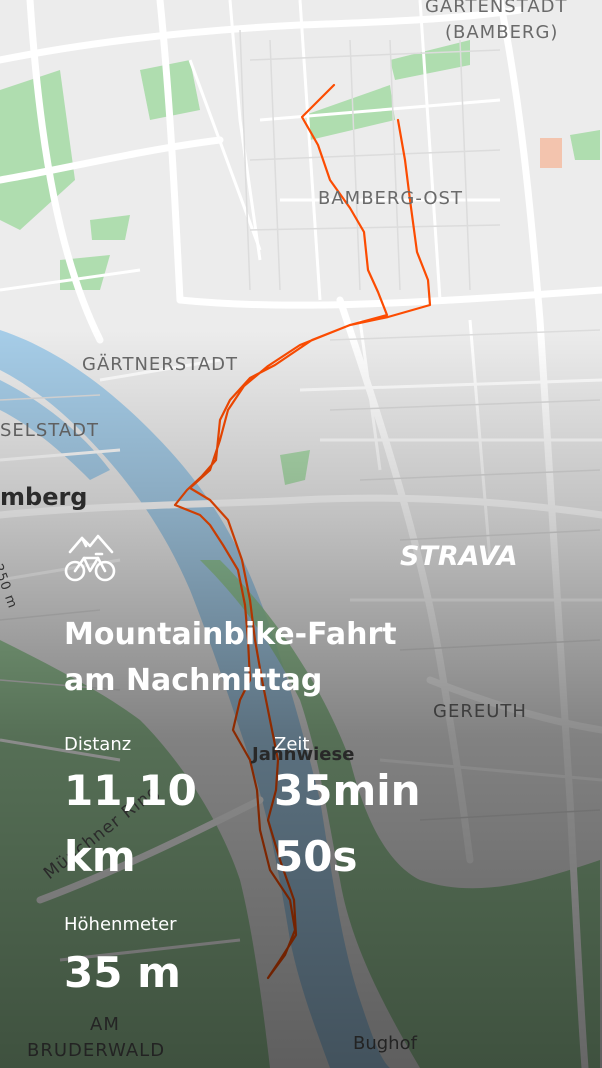  I want to click on mountain-bike-icon, so click(90, 558).